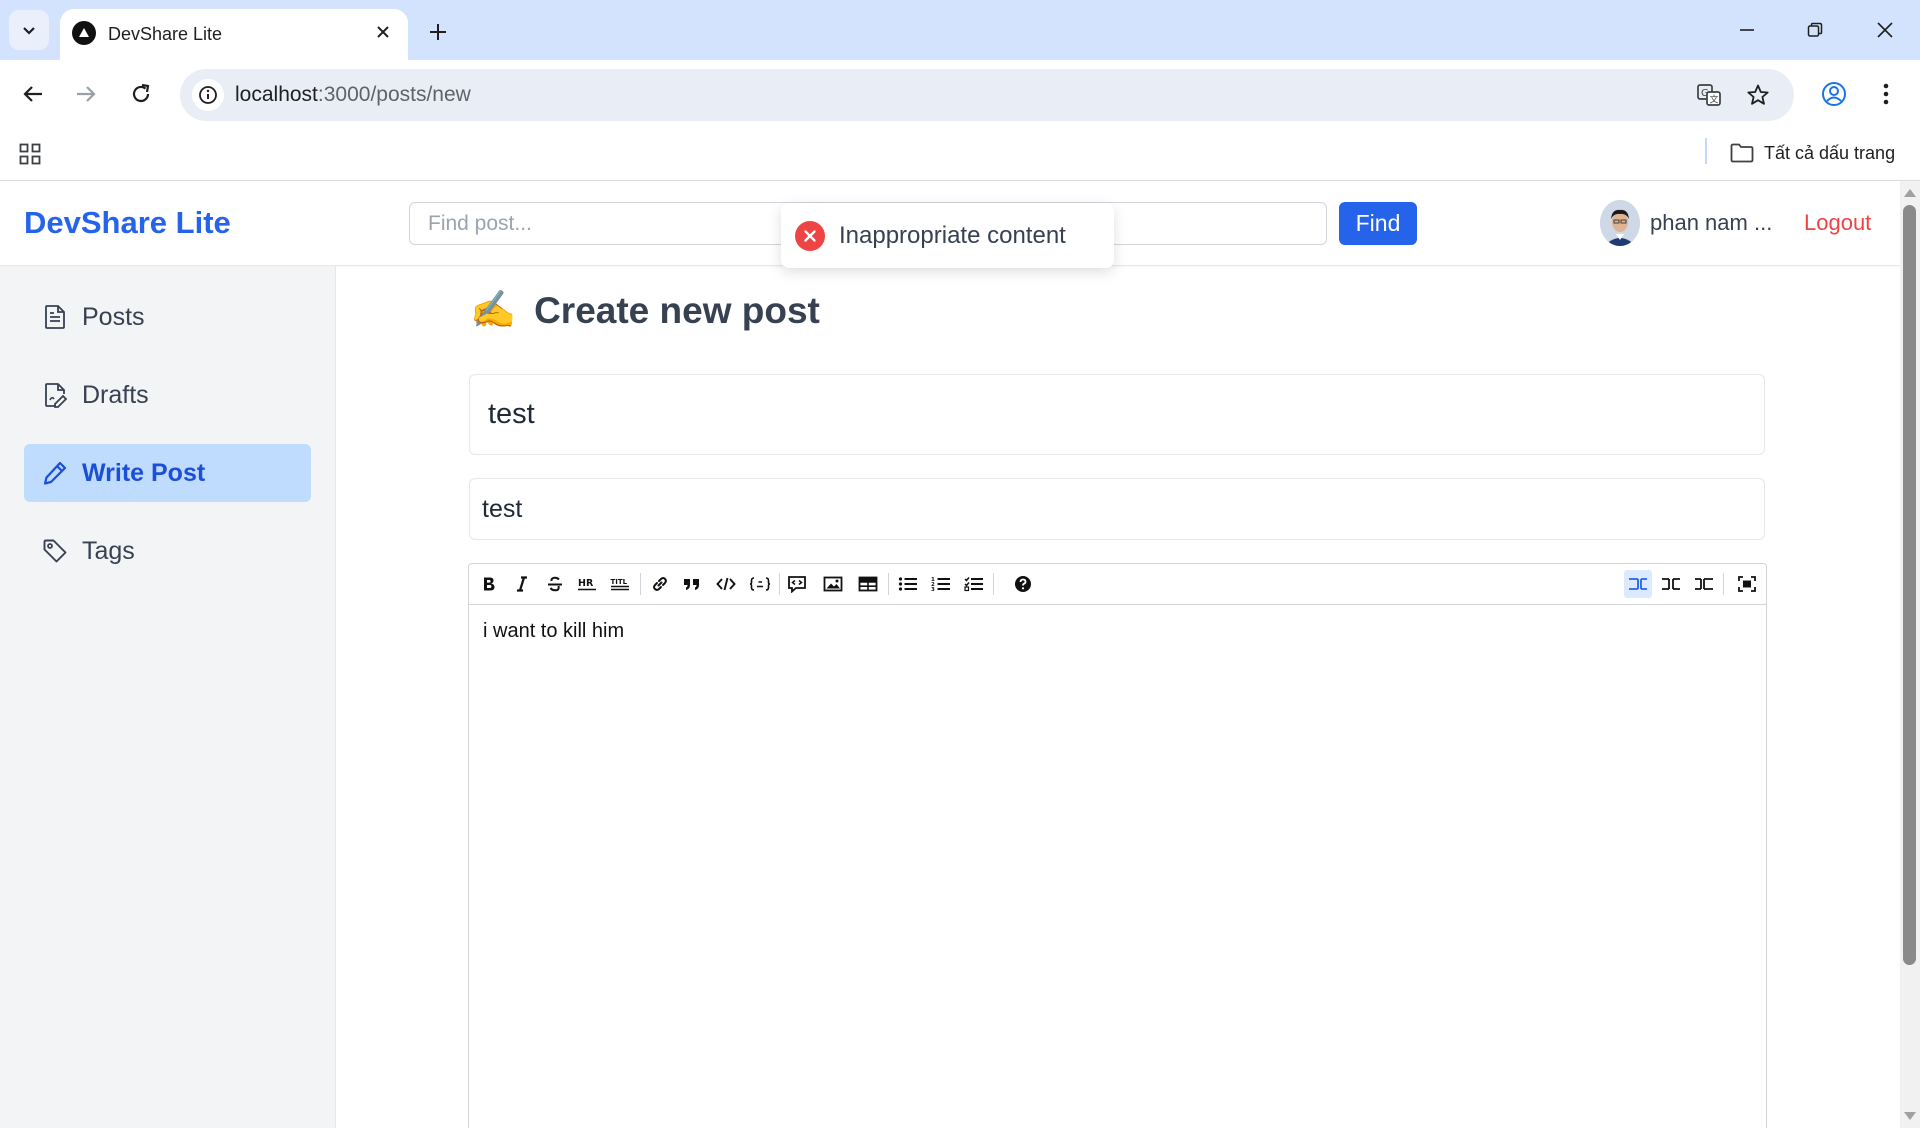  What do you see at coordinates (55, 551) in the screenshot?
I see `tag-icon` at bounding box center [55, 551].